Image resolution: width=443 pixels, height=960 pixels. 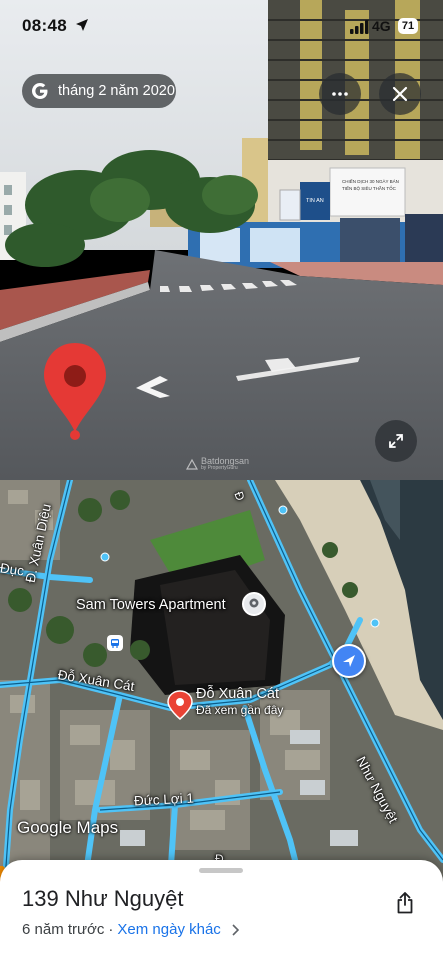 What do you see at coordinates (68, 827) in the screenshot?
I see `google-maps-logo: Google Maps` at bounding box center [68, 827].